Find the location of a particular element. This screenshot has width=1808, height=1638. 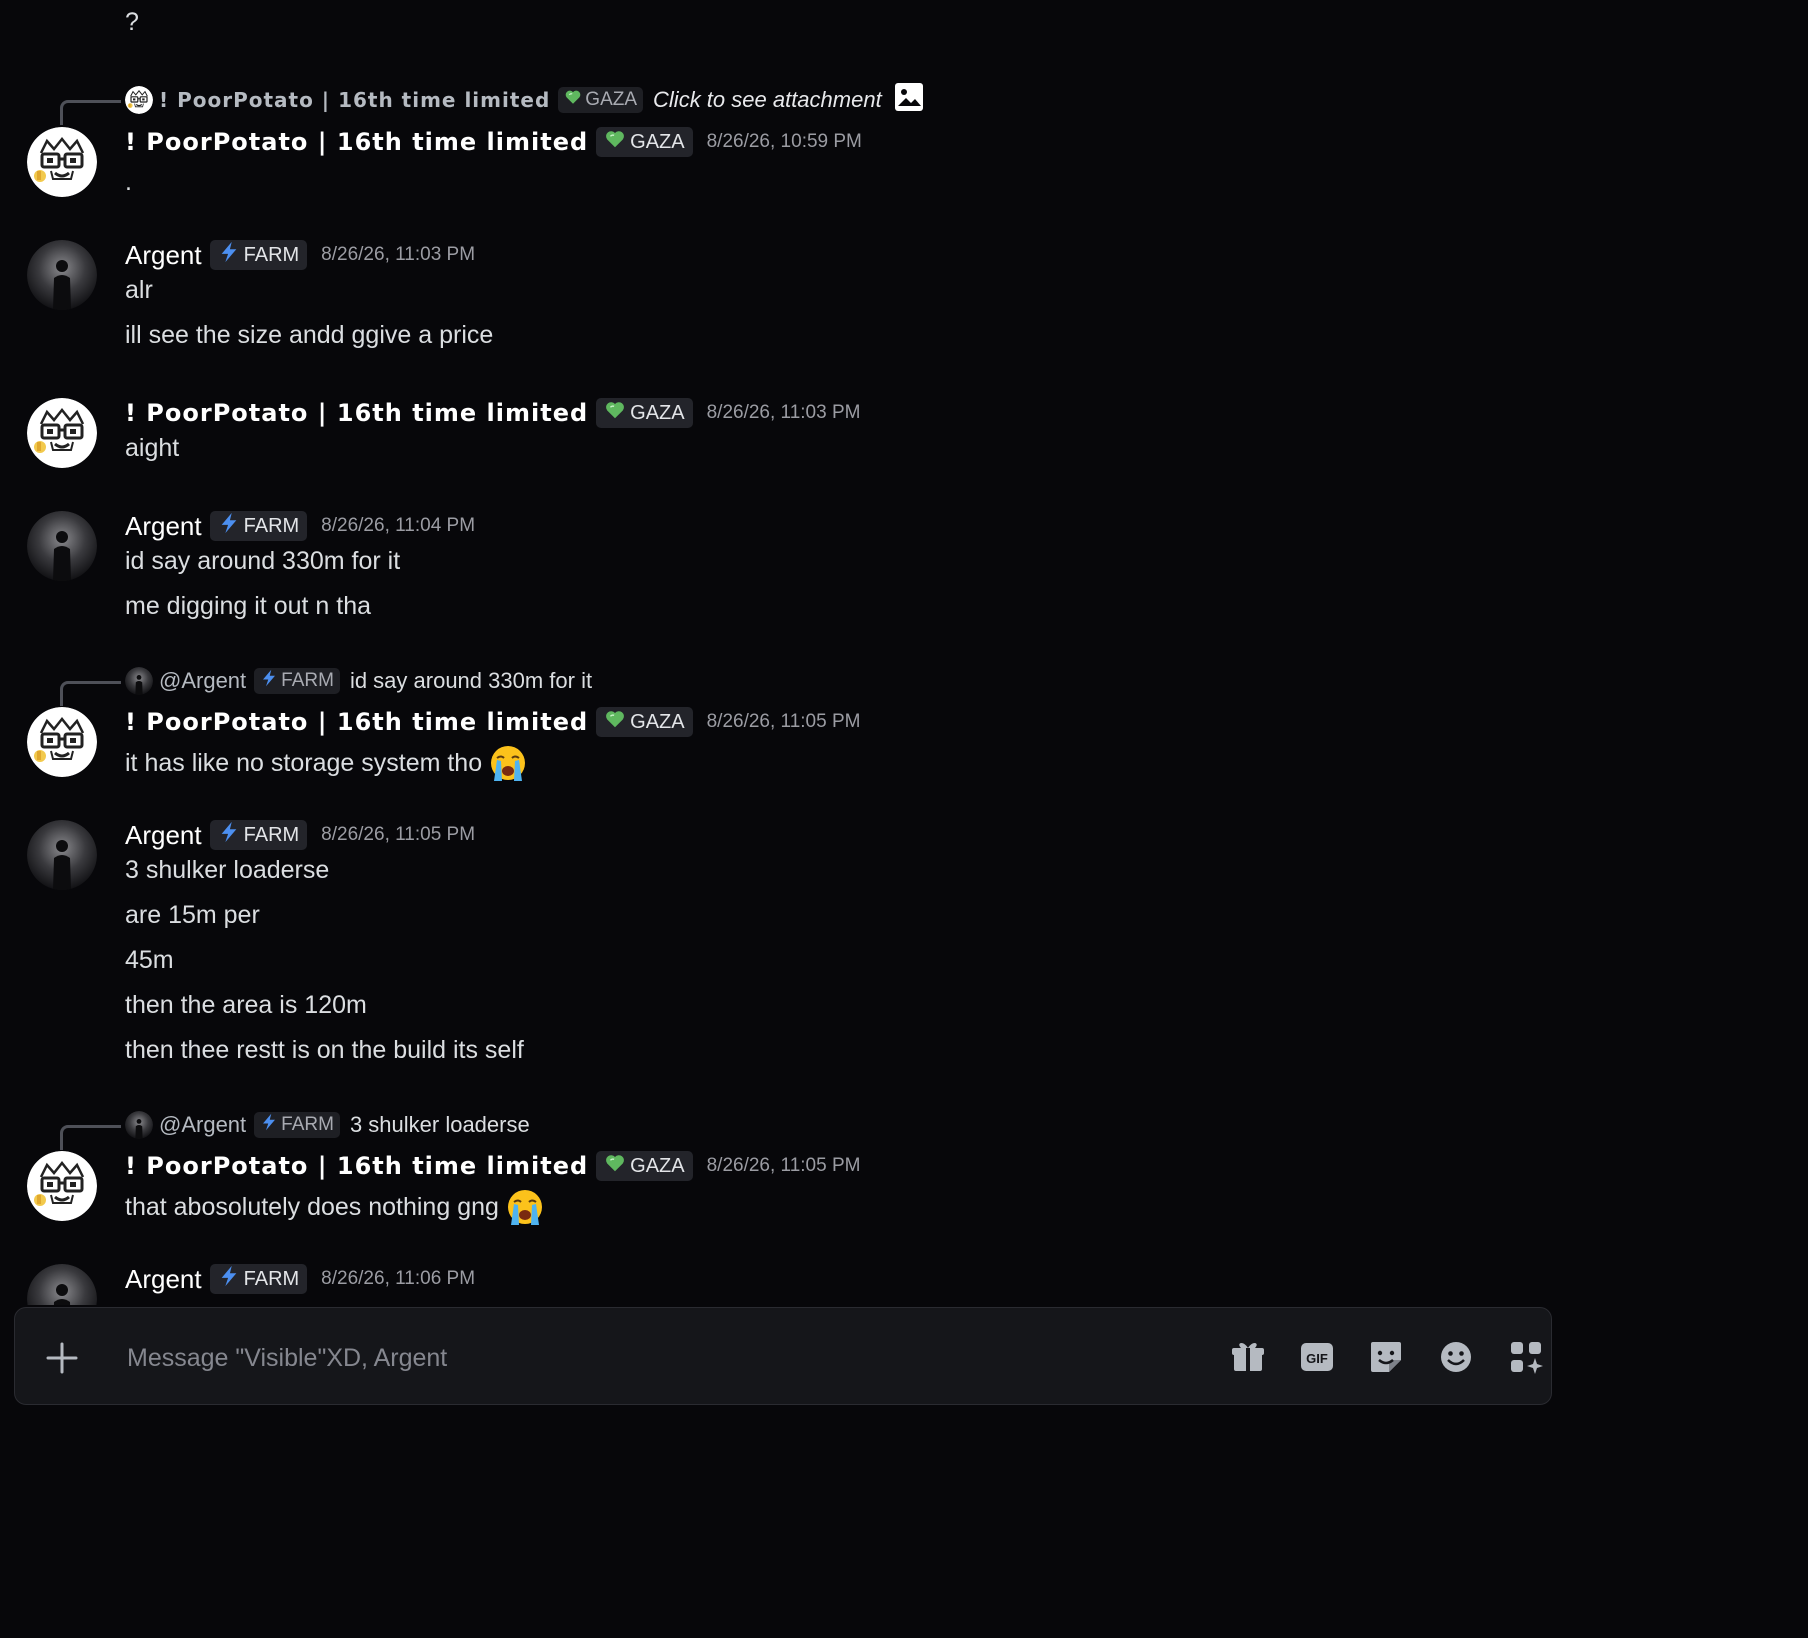

reply-preview: @Argent FARM 3 shulker loaderse is located at coordinates (784, 1129).